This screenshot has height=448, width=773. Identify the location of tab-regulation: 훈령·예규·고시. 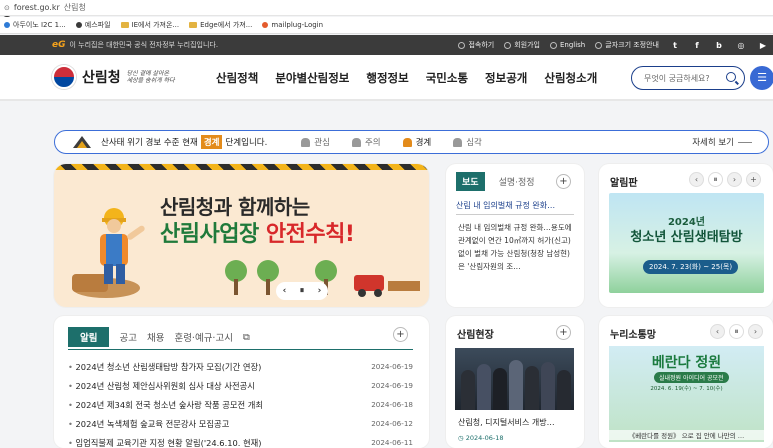
(203, 337).